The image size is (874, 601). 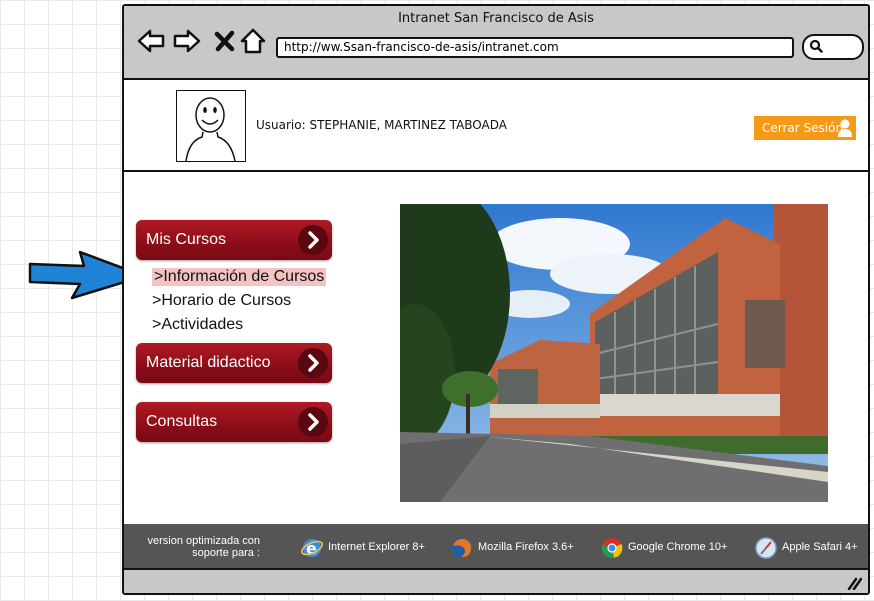 What do you see at coordinates (234, 422) in the screenshot?
I see `menu-consultas-button: Consultas` at bounding box center [234, 422].